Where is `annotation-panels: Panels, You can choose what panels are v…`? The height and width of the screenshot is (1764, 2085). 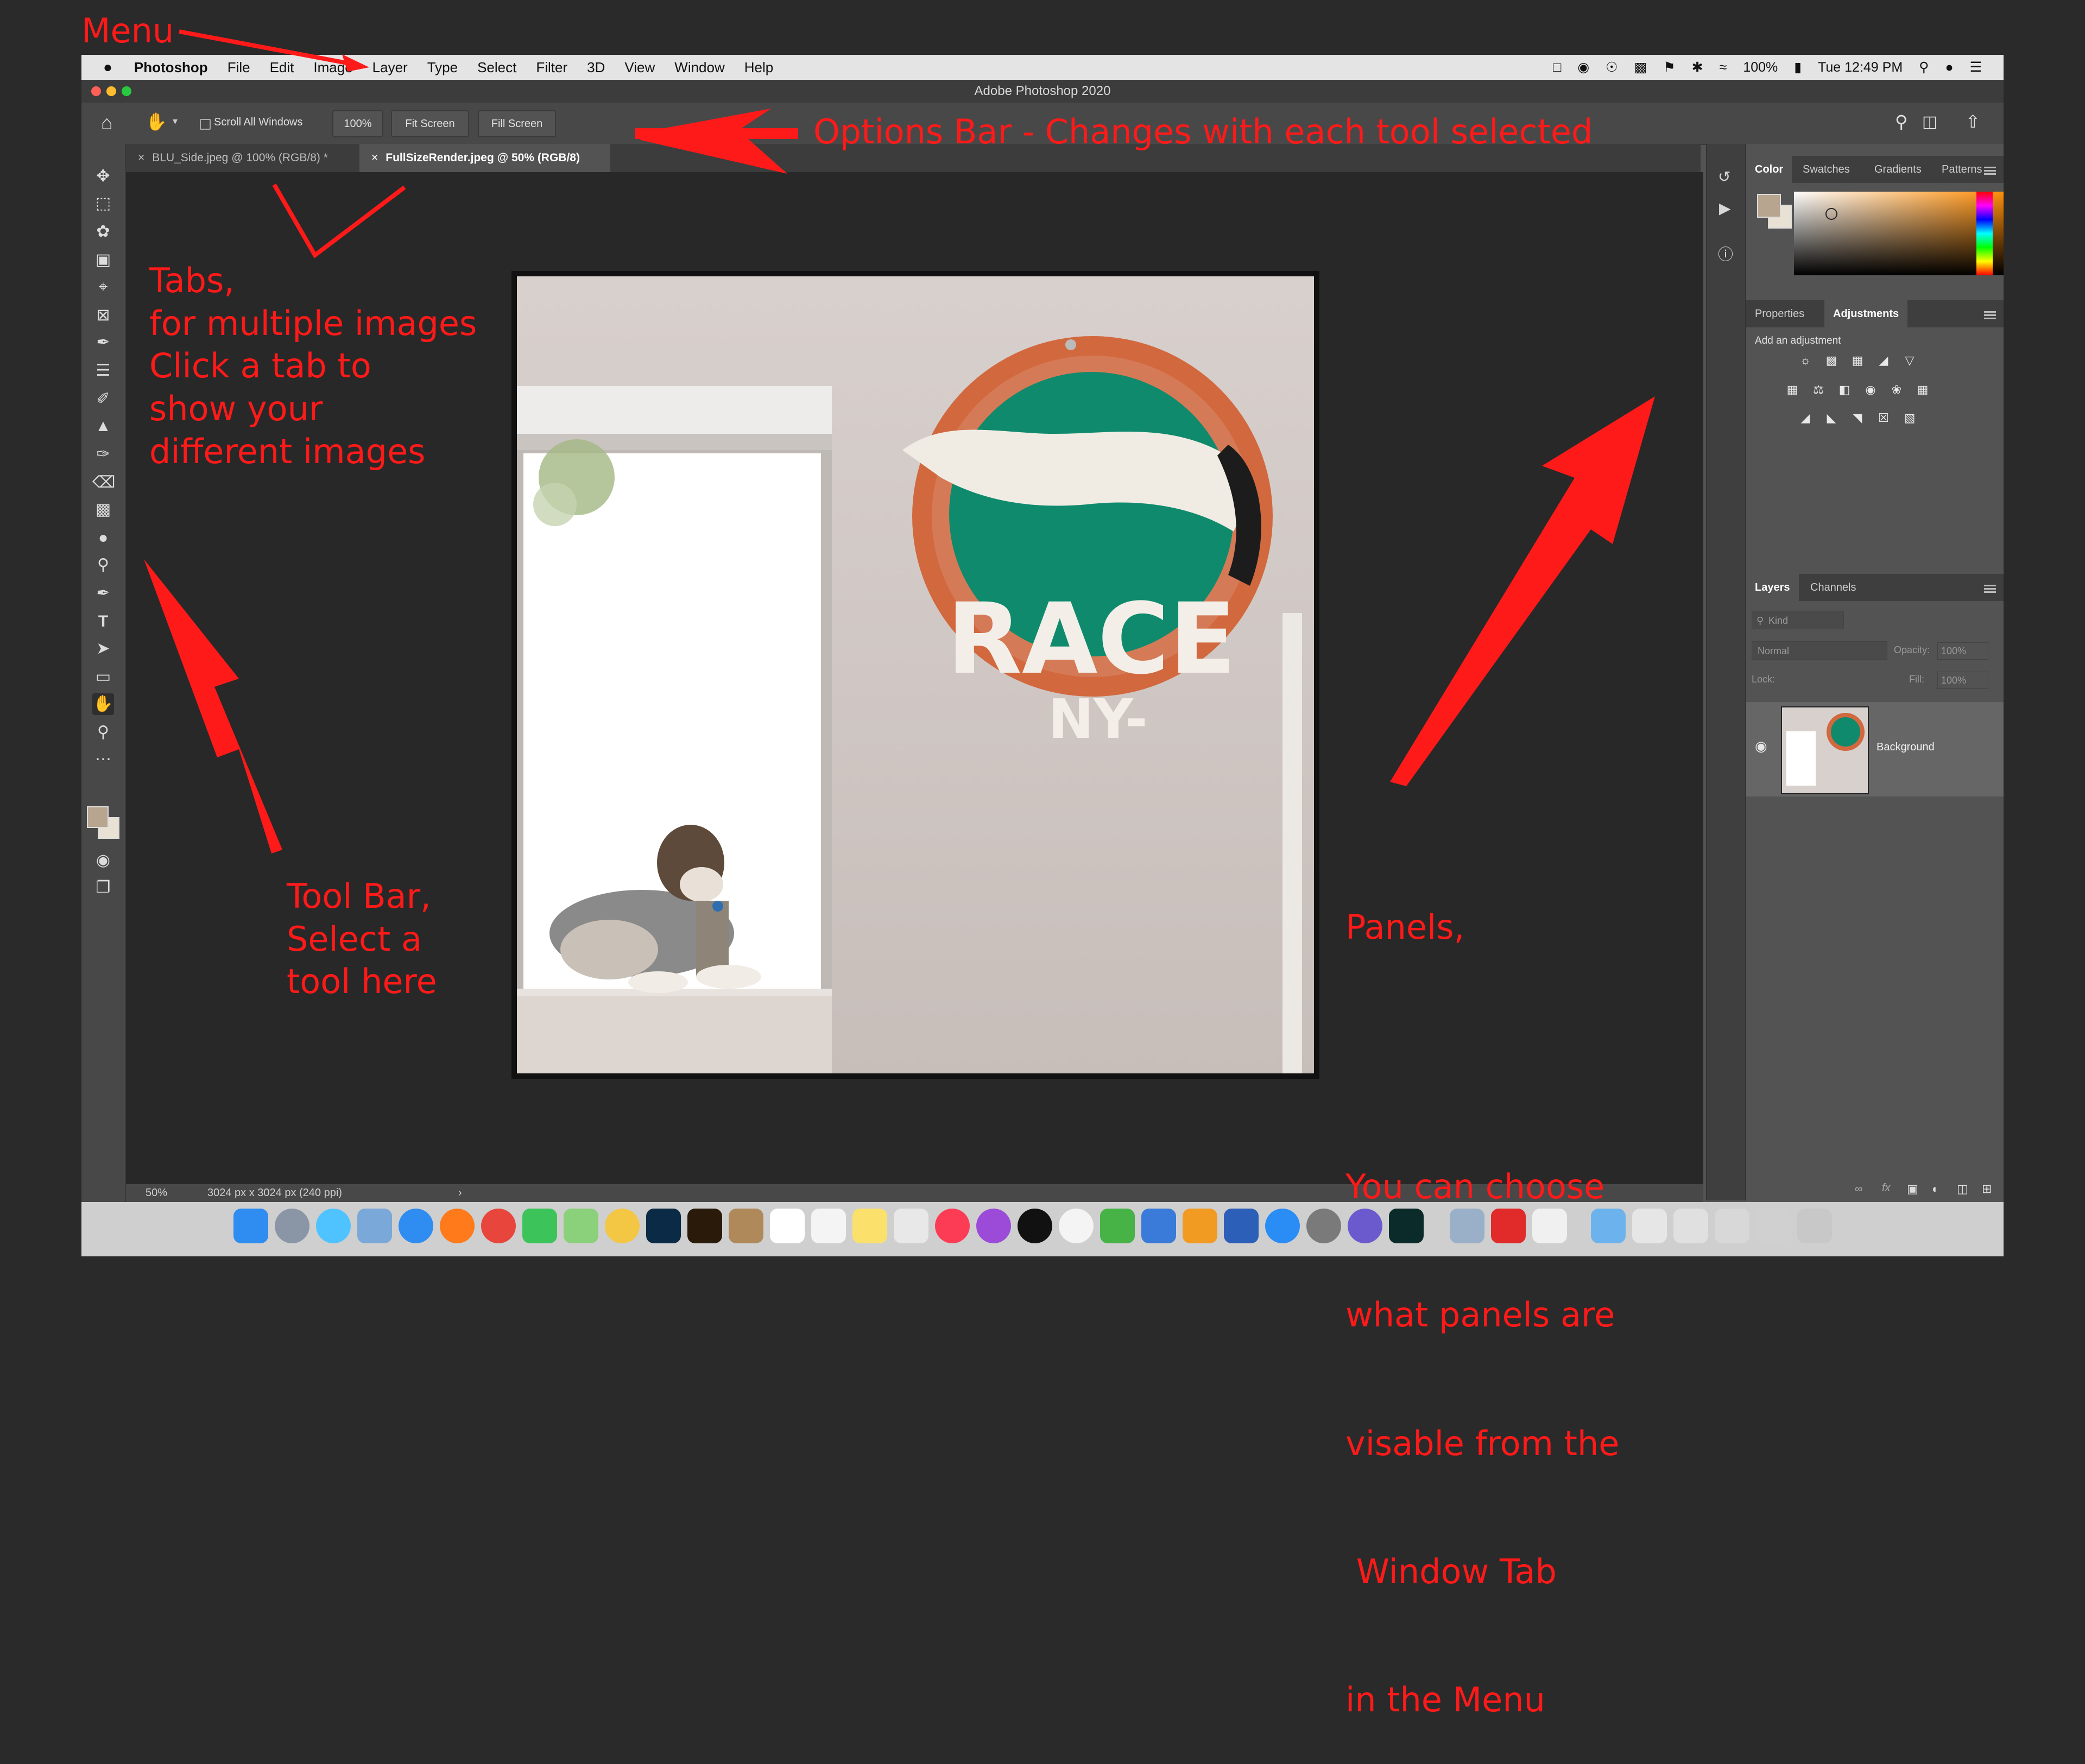
annotation-panels: Panels, You can choose what panels are v… is located at coordinates (1482, 1292).